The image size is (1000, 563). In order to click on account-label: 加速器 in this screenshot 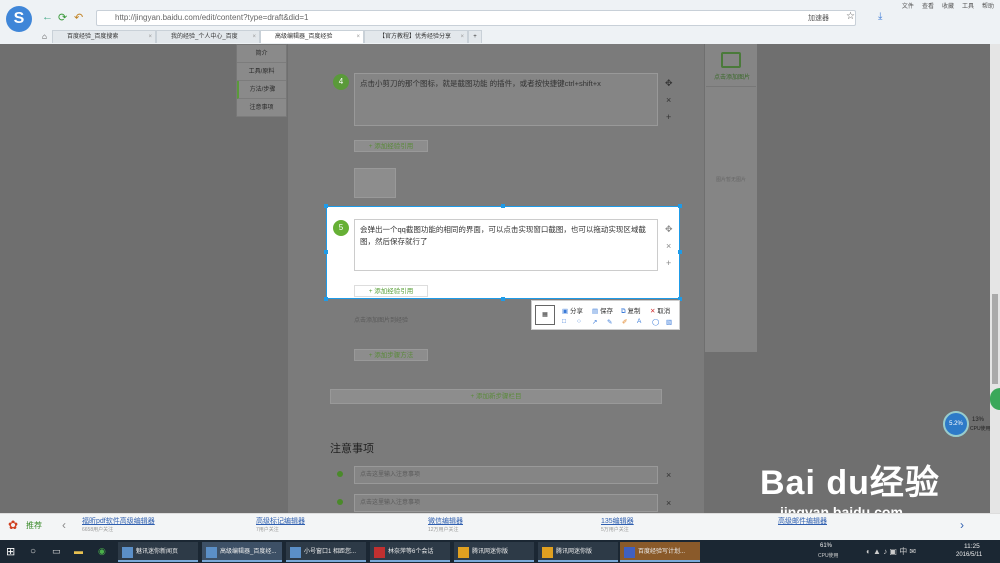, I will do `click(818, 18)`.